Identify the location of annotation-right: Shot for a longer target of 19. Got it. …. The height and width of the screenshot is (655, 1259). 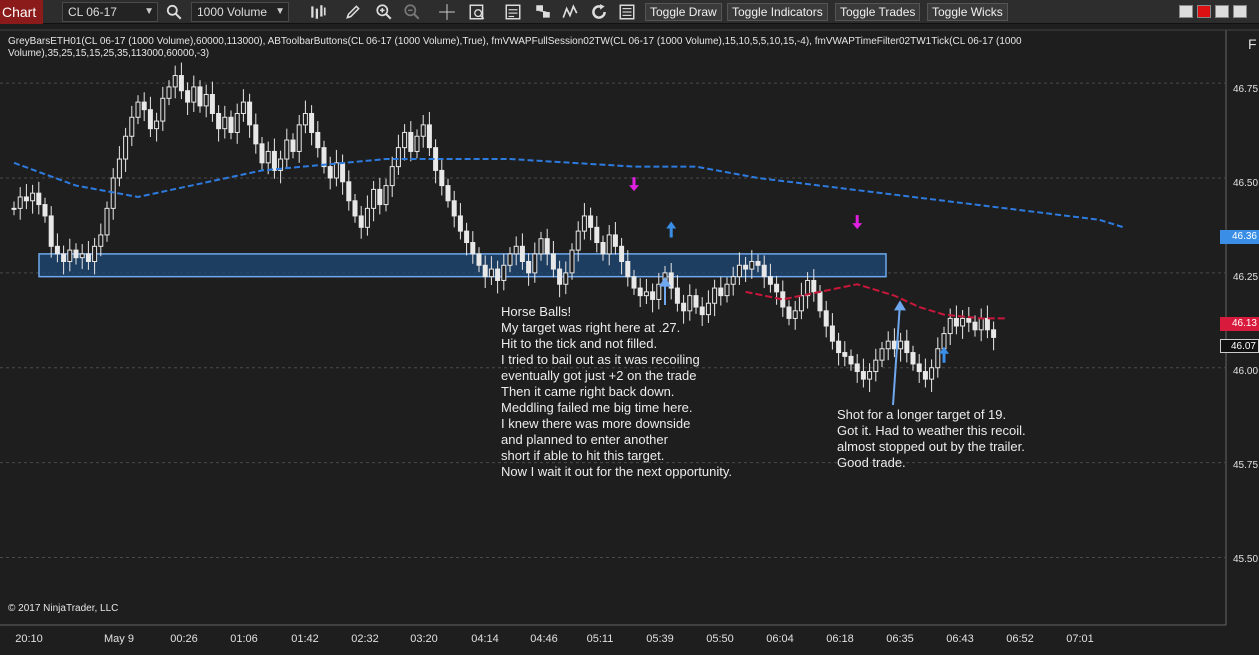
(931, 439).